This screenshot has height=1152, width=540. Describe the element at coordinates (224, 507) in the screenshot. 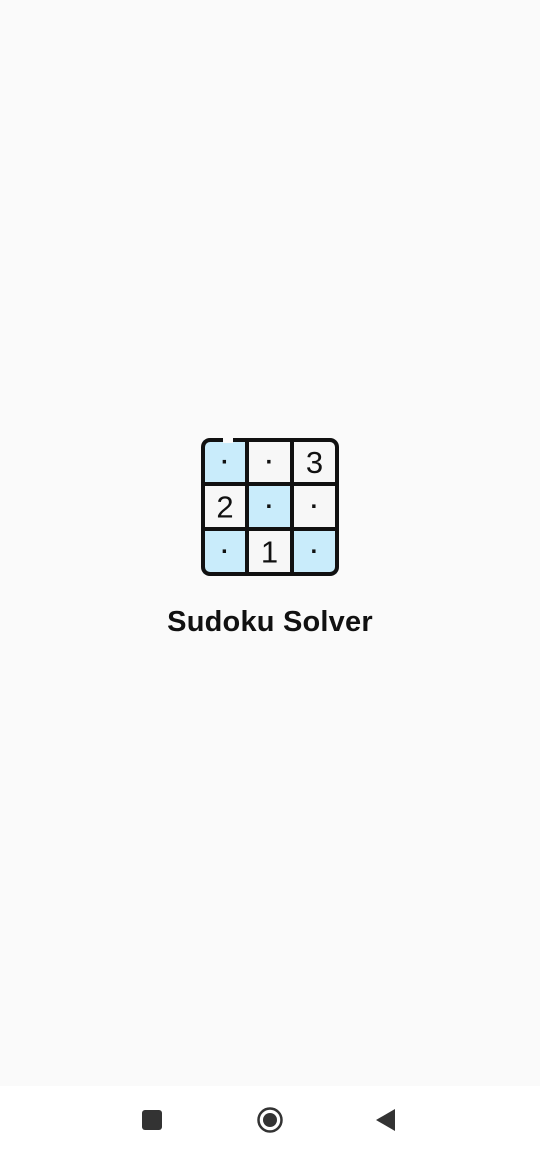

I see `logo-digit: 2` at that location.